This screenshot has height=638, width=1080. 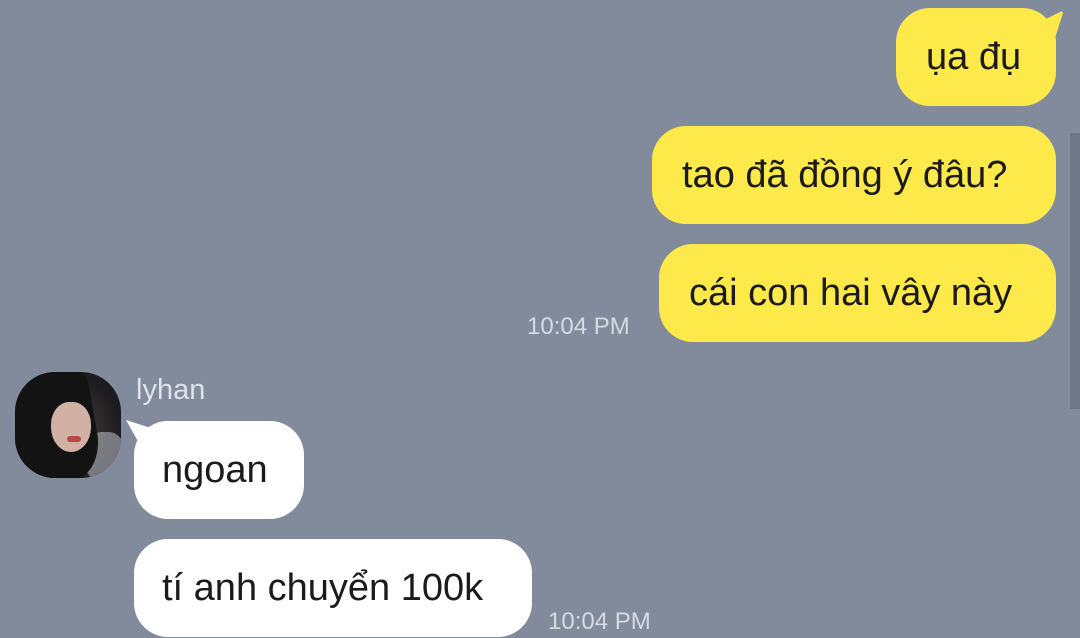 I want to click on avatar-face-shape, so click(x=71, y=427).